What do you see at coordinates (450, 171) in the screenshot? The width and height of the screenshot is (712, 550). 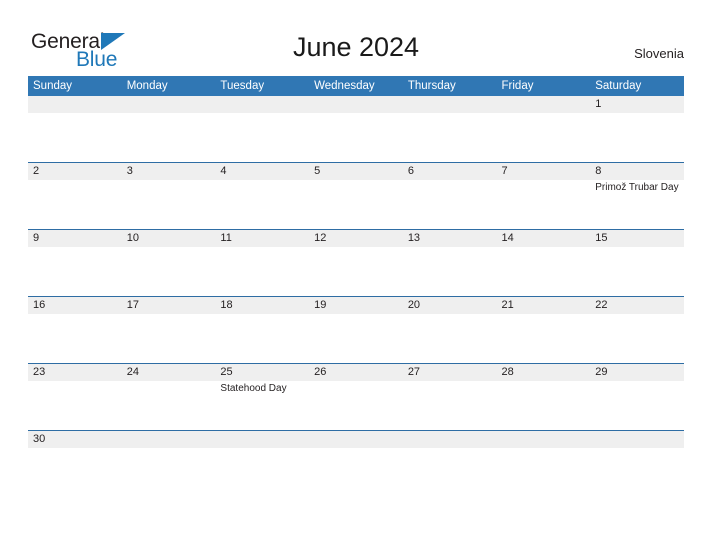 I see `day-number: 6` at bounding box center [450, 171].